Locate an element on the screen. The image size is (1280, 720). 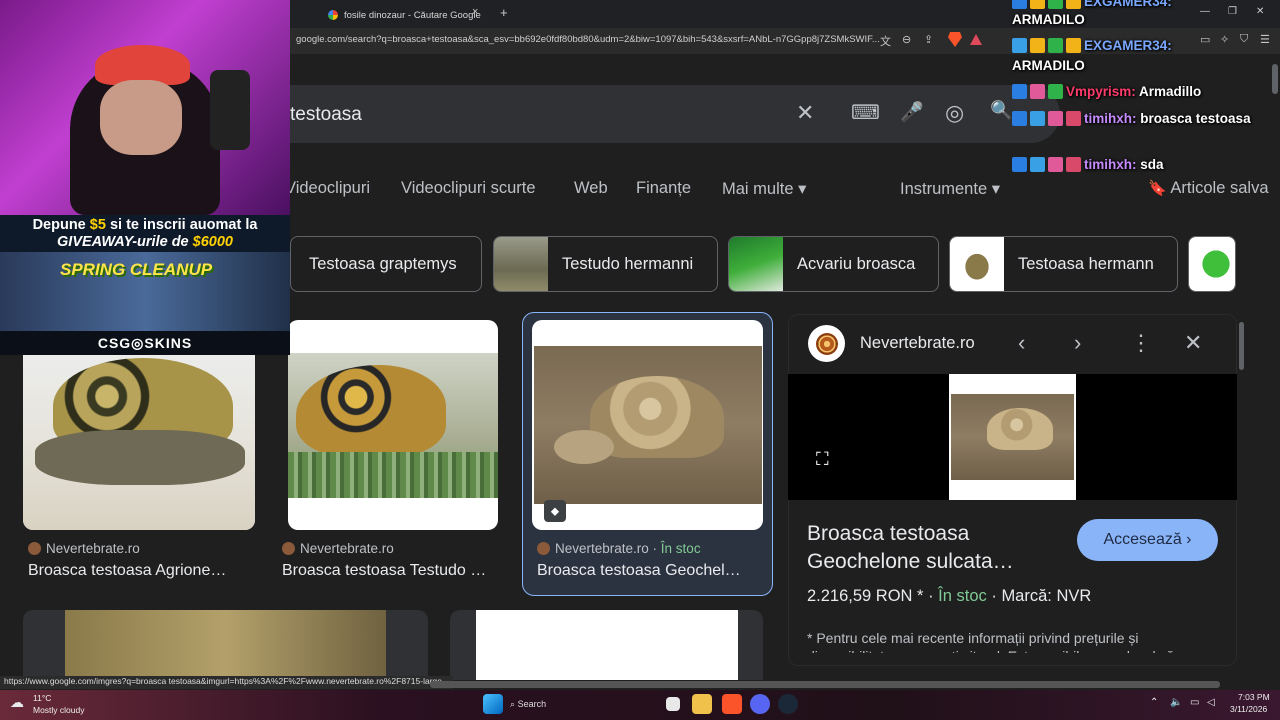
result-source-3: Nevertebrate.ro · În stoc is located at coordinates (619, 548).